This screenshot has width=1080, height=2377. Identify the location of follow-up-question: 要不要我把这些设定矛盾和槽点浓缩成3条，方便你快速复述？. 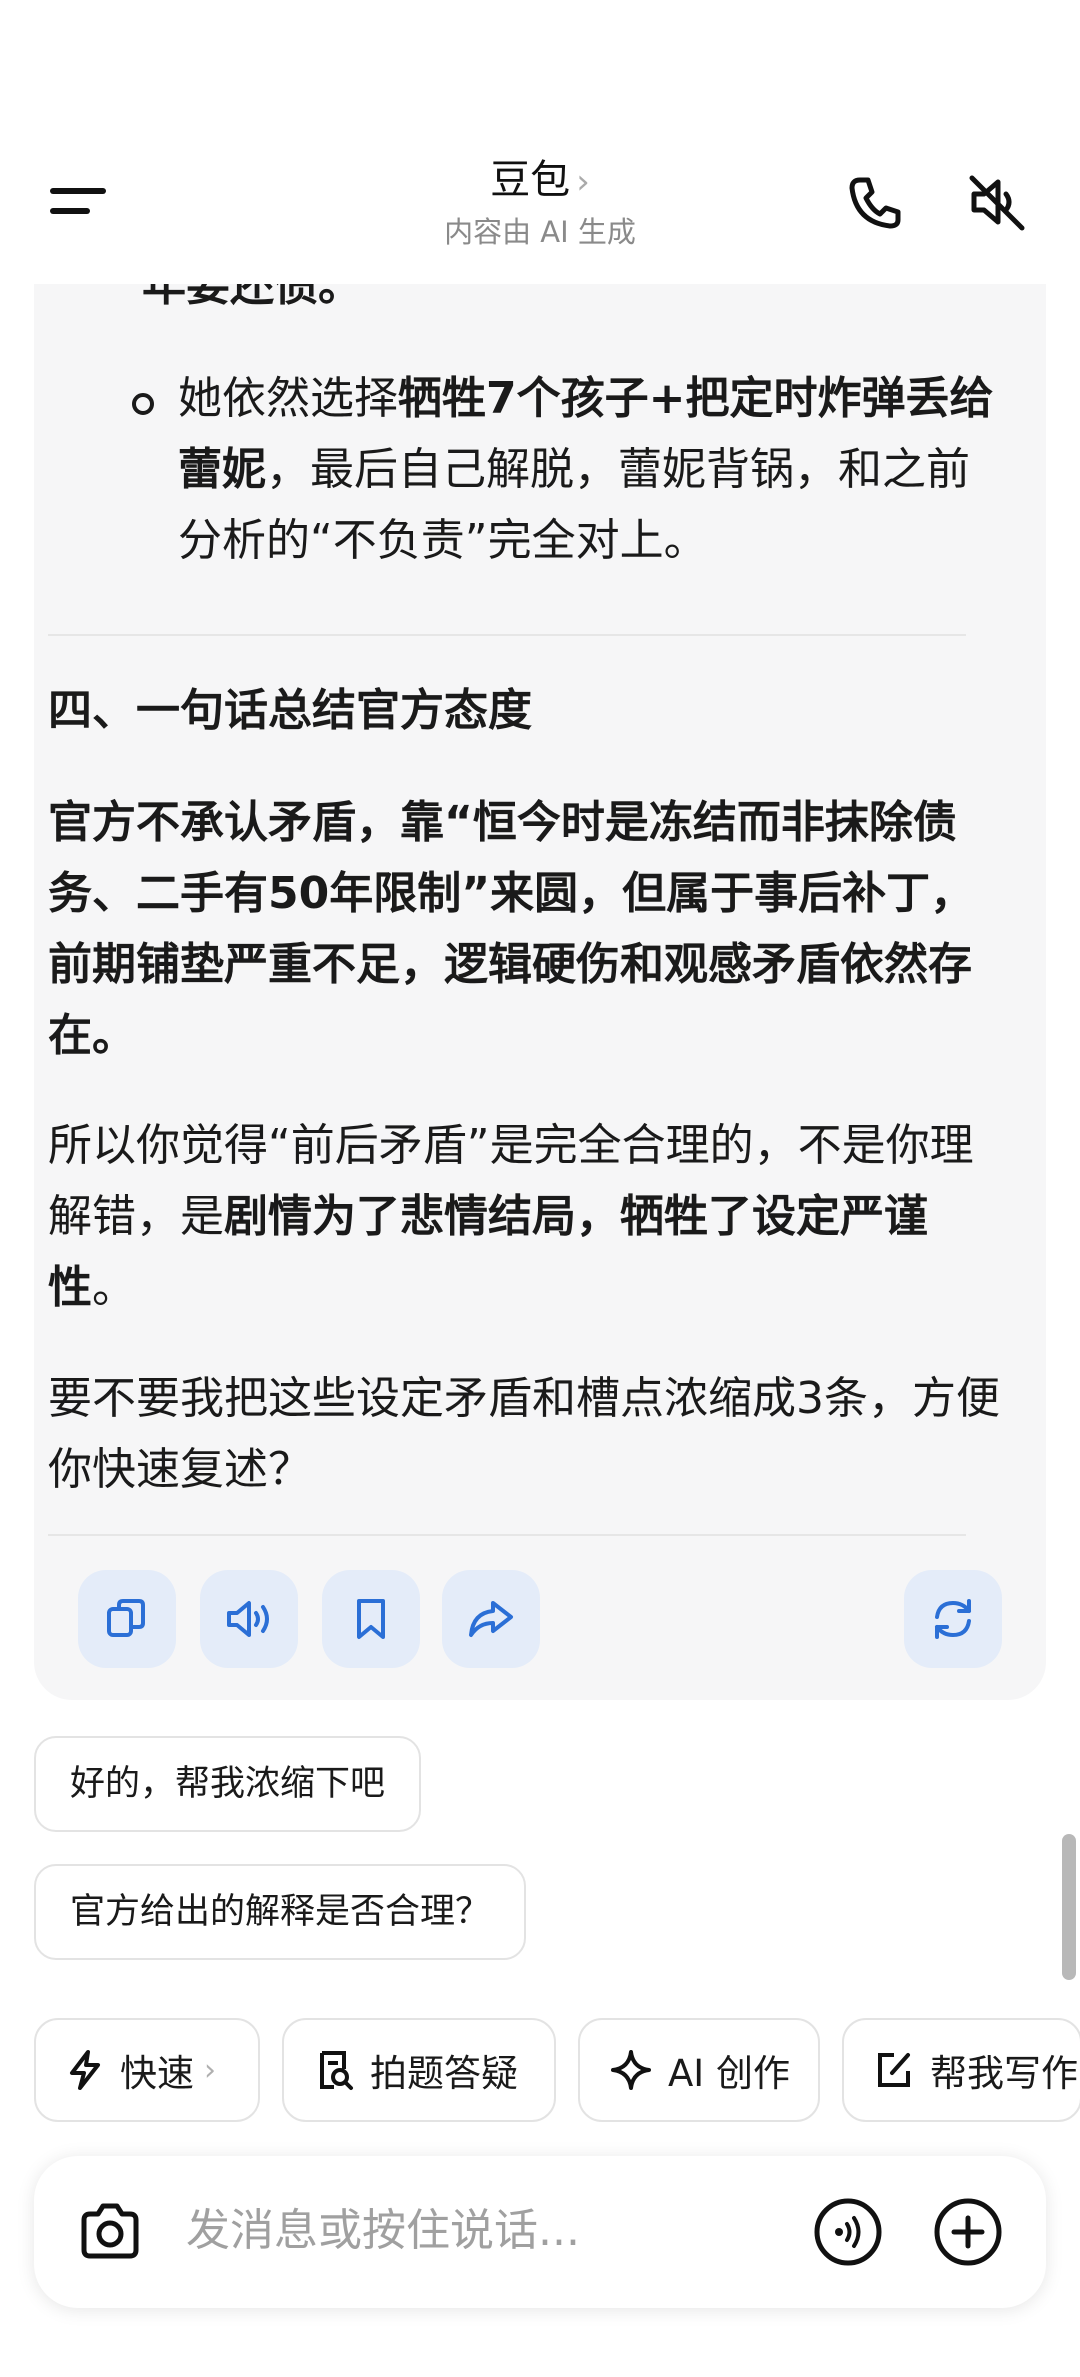
(524, 1434).